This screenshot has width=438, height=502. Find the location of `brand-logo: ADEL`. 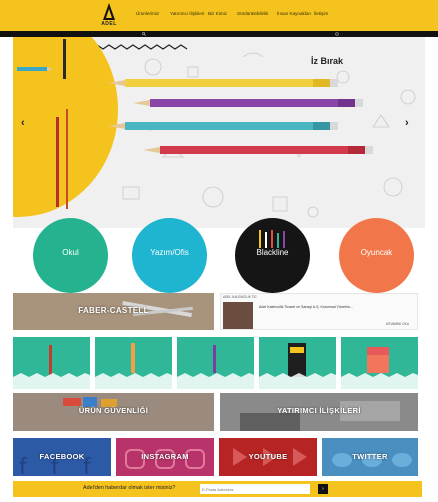

brand-logo: ADEL is located at coordinates (109, 16).